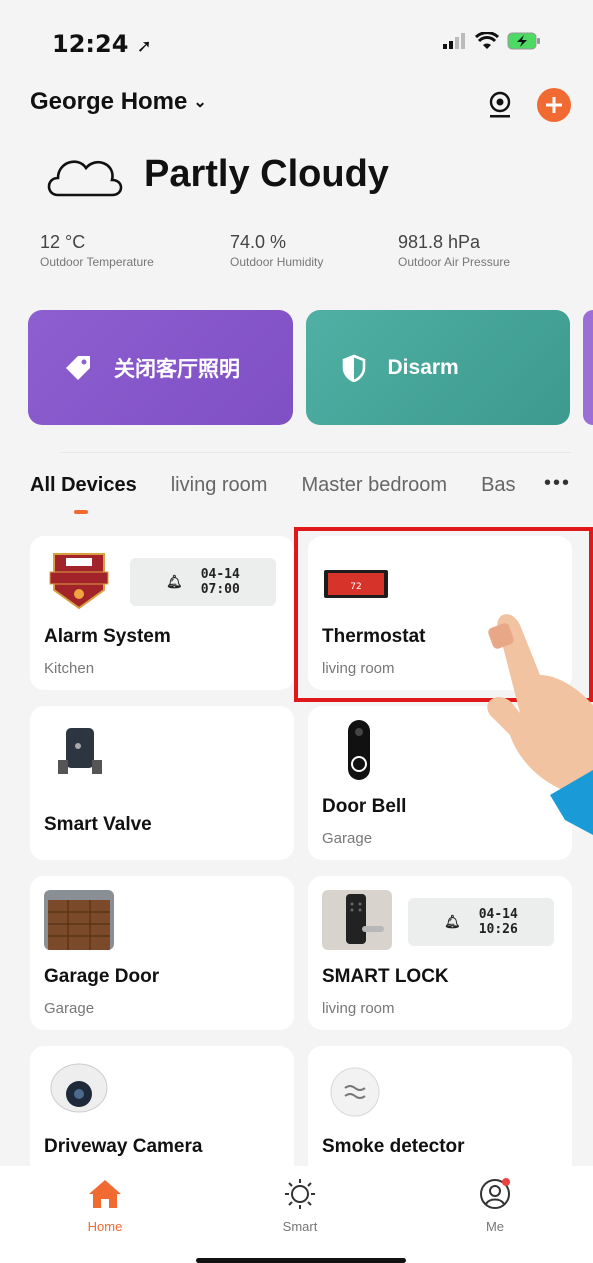 The width and height of the screenshot is (593, 1263). What do you see at coordinates (109, 101) in the screenshot?
I see `home-name: George Home` at bounding box center [109, 101].